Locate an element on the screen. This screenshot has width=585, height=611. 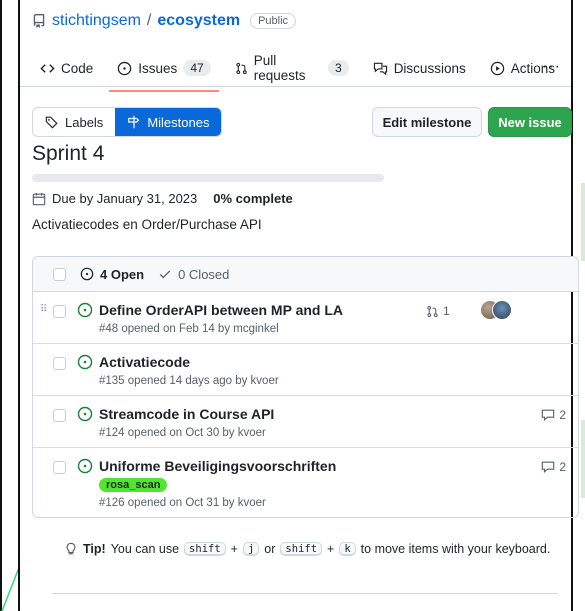
issue-title-link: Streamcode in Course API is located at coordinates (338, 414).